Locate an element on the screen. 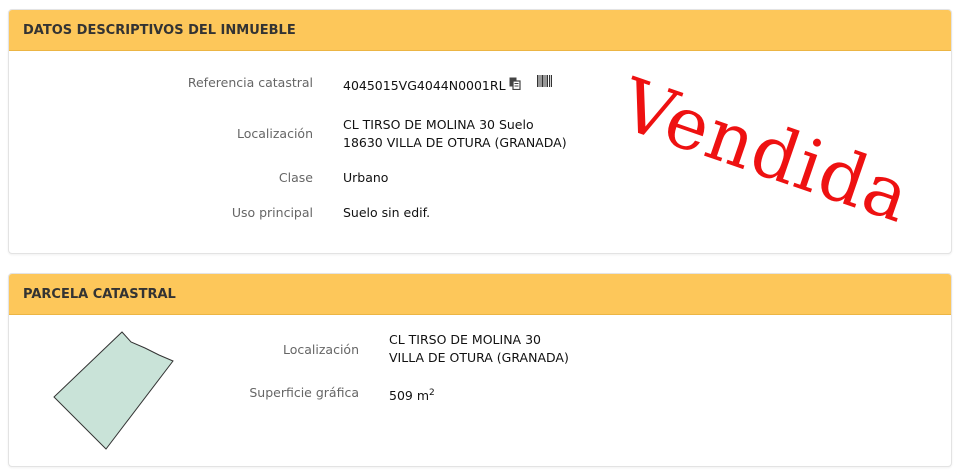 The width and height of the screenshot is (960, 475). uso-principal-value: Suelo sin edif. is located at coordinates (387, 212).